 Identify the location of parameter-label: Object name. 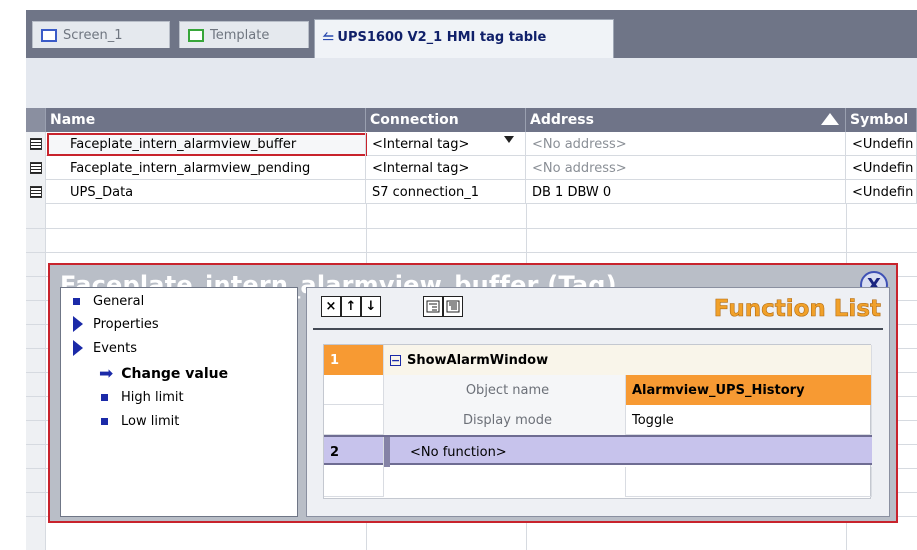
(505, 390).